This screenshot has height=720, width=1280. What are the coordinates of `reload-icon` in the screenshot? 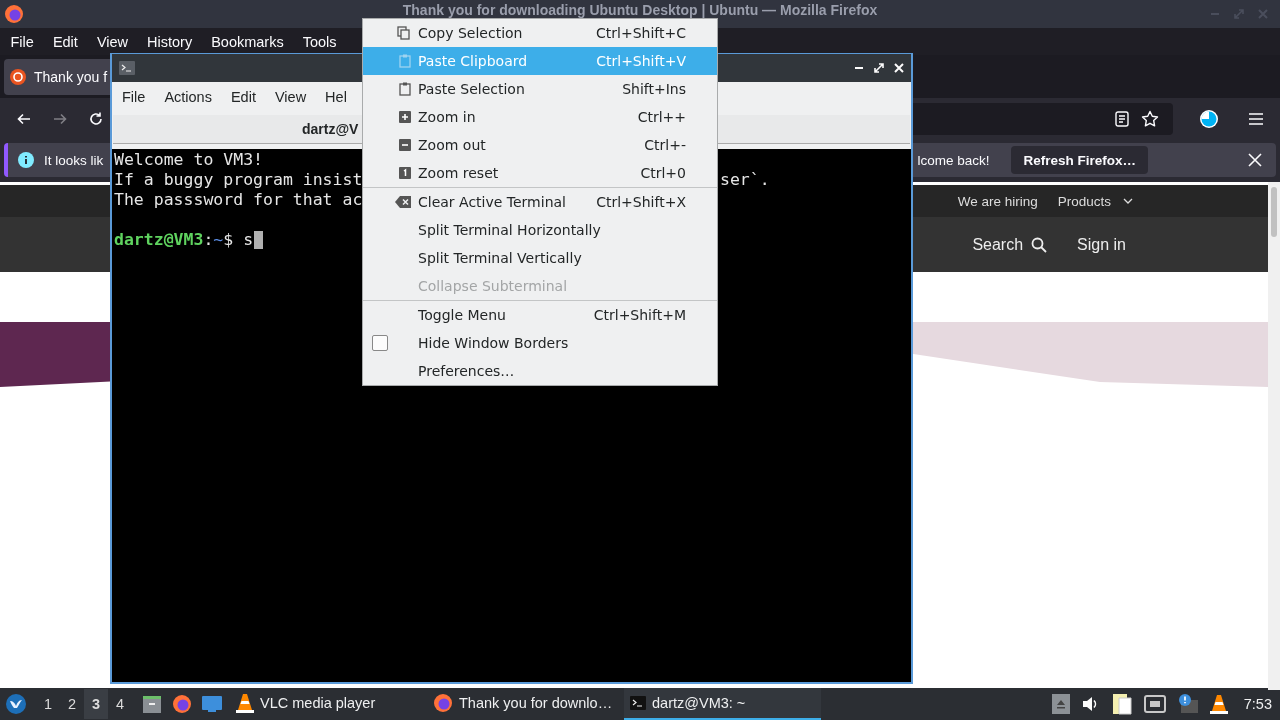 It's located at (96, 119).